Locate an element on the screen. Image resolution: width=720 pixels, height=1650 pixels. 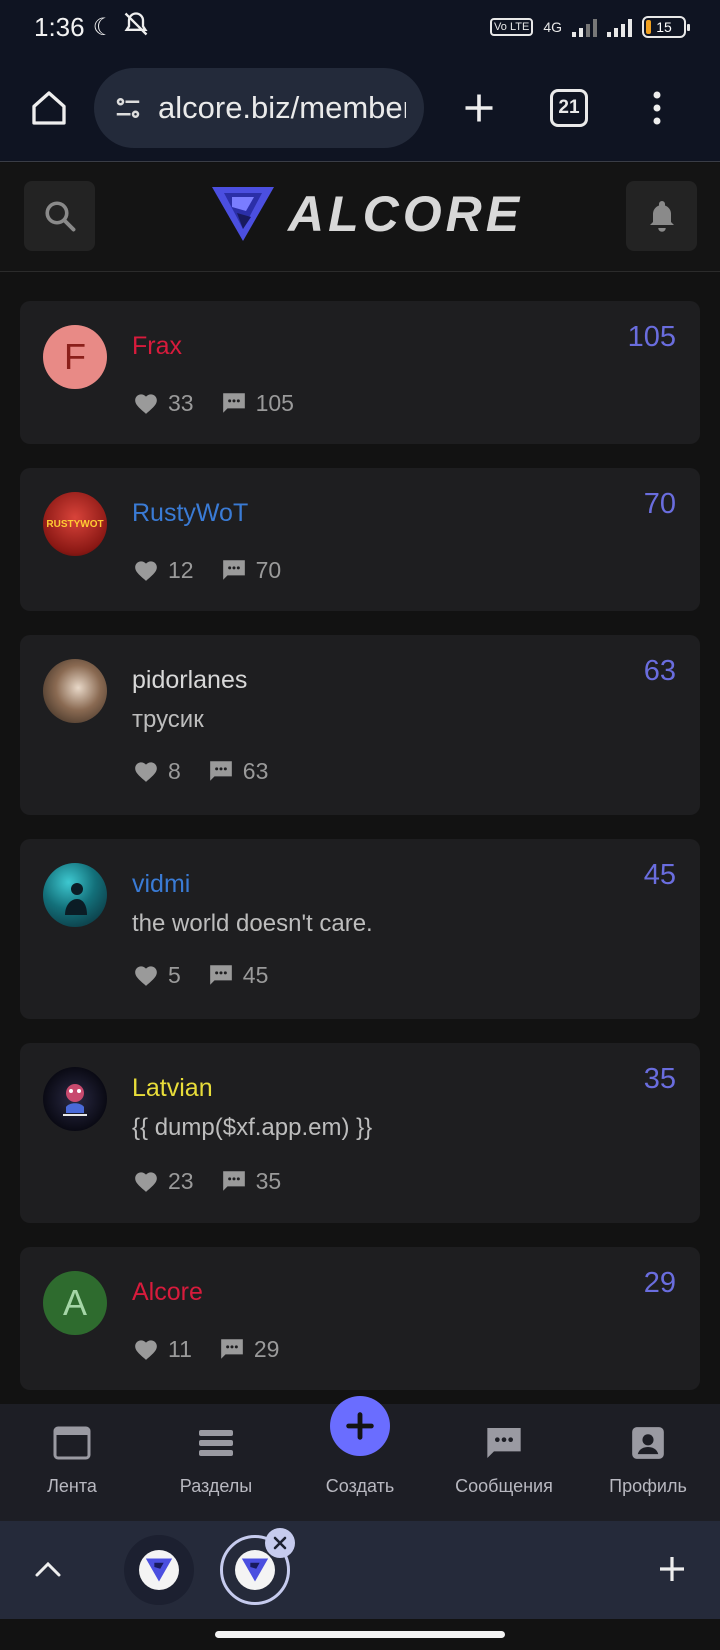
avatar-text: RUSTYWOT is located at coordinates (75, 524).